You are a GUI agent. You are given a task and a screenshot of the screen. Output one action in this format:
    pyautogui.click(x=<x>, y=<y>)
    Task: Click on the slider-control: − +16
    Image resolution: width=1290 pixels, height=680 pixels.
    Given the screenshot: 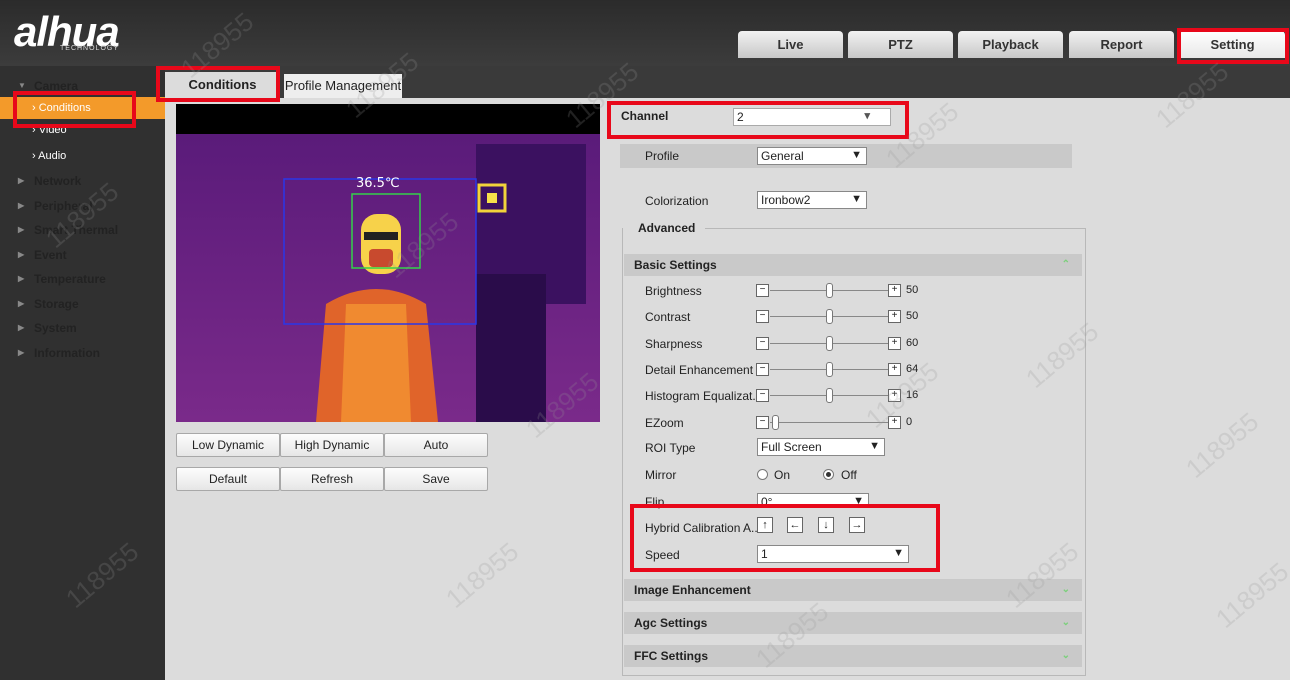 What is the action you would take?
    pyautogui.click(x=846, y=396)
    